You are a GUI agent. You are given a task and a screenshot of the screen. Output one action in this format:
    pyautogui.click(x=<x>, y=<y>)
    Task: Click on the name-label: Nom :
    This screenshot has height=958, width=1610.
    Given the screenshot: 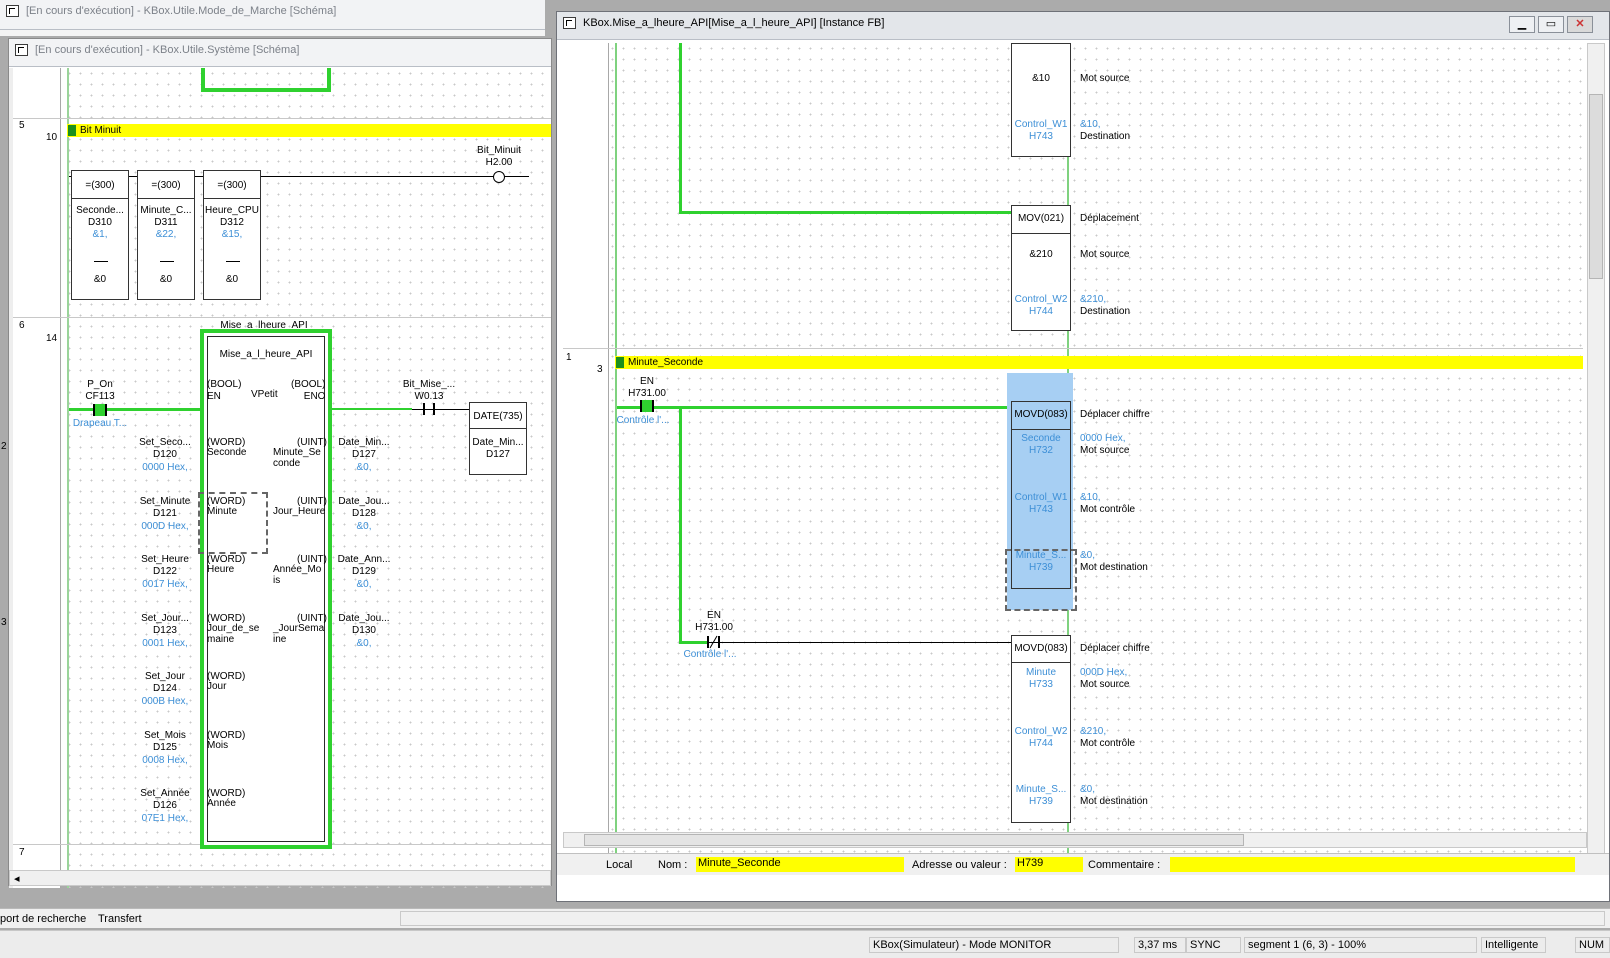 What is the action you would take?
    pyautogui.click(x=673, y=865)
    